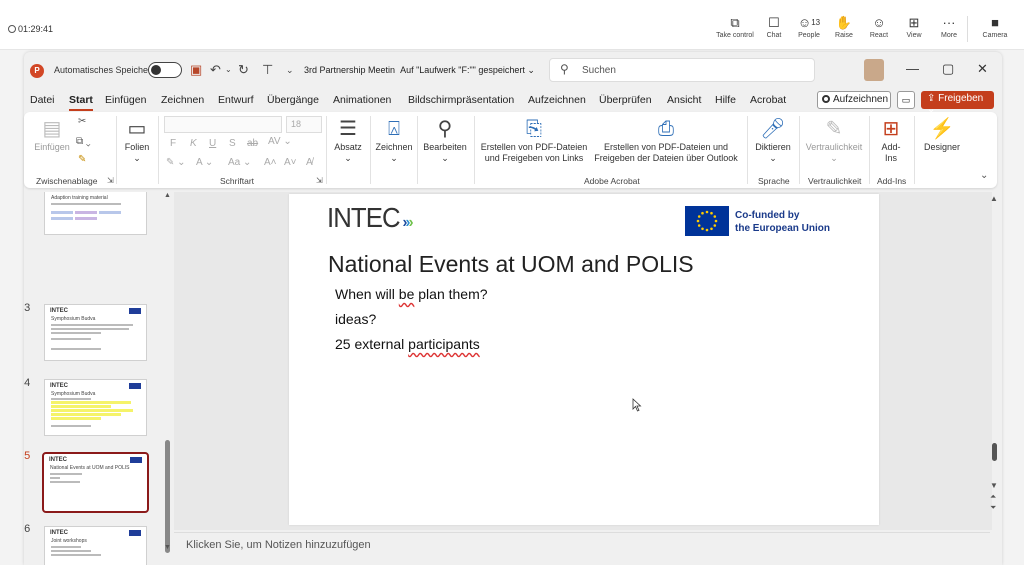 The image size is (1024, 565). What do you see at coordinates (95, 482) in the screenshot?
I see `slide-thumbnail-15: INTEC National Events at UOM and POLIS` at bounding box center [95, 482].